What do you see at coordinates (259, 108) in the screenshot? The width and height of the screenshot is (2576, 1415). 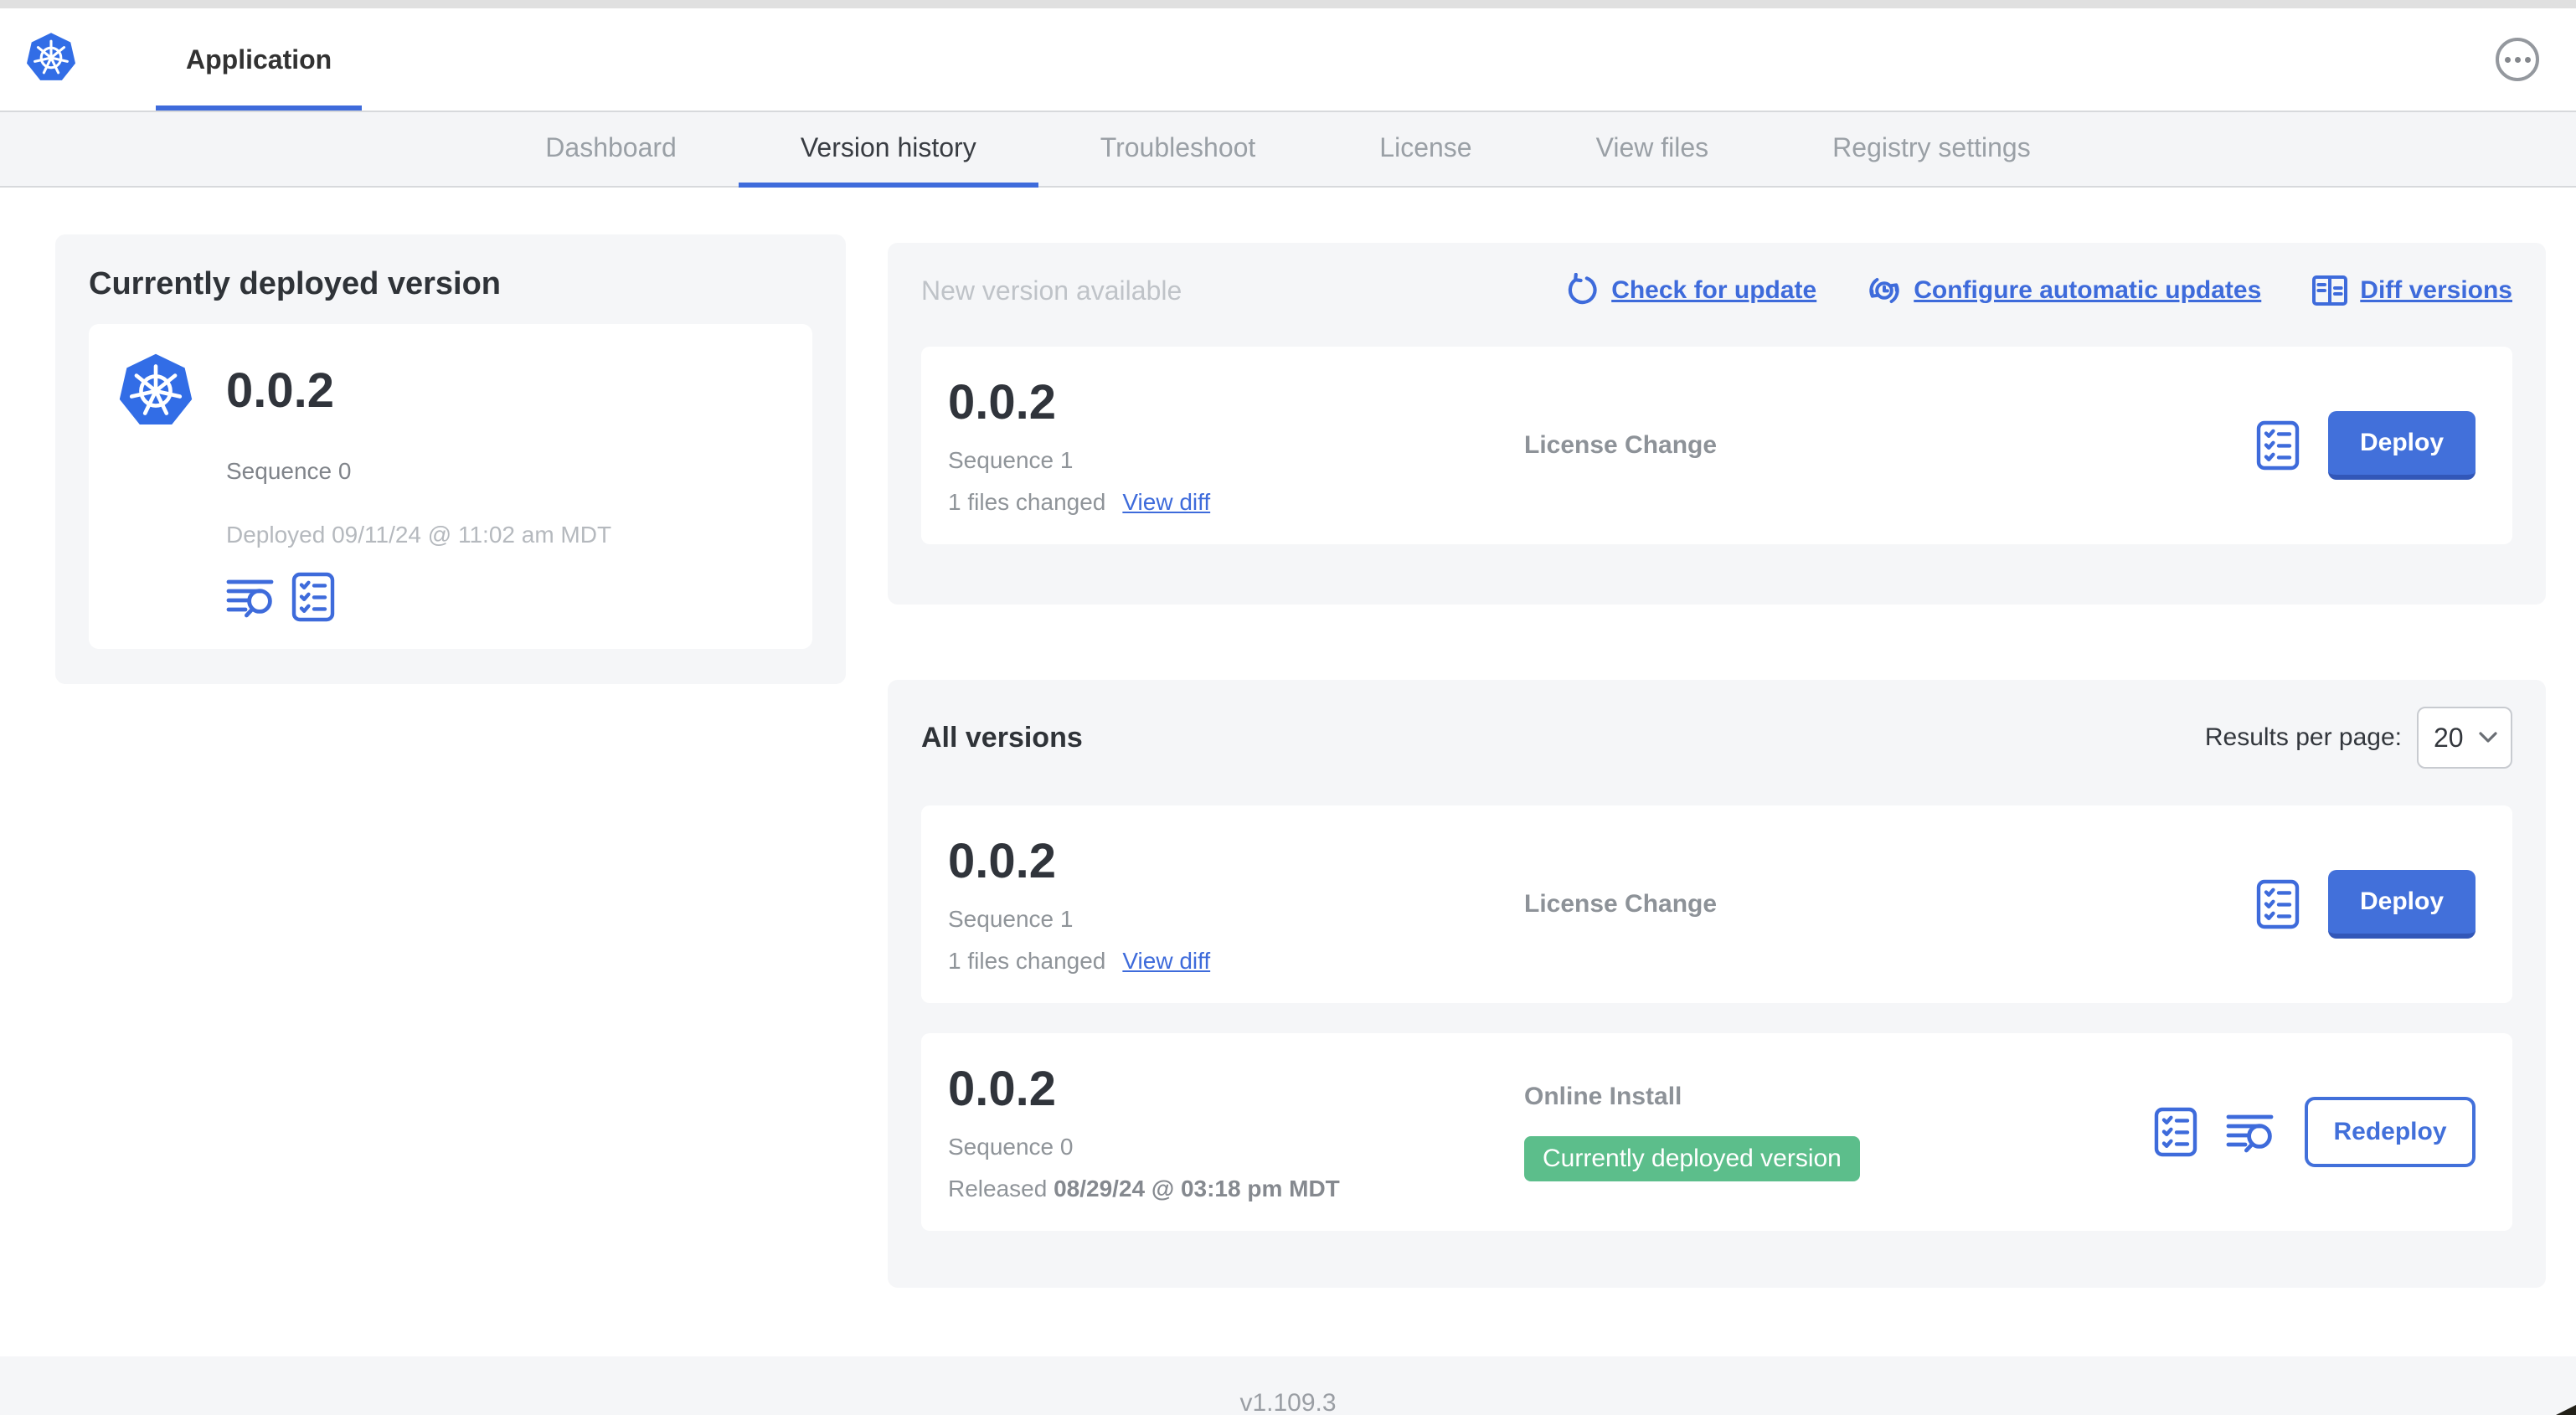 I see `active-tab-underline` at bounding box center [259, 108].